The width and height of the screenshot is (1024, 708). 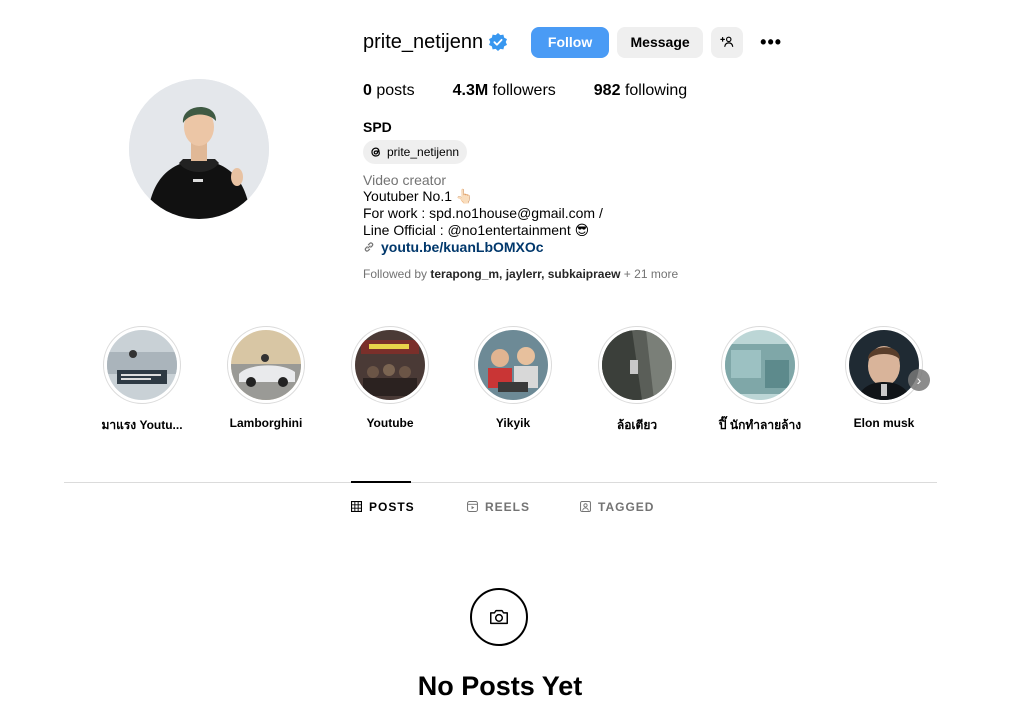 I want to click on profile-avatar, so click(x=199, y=149).